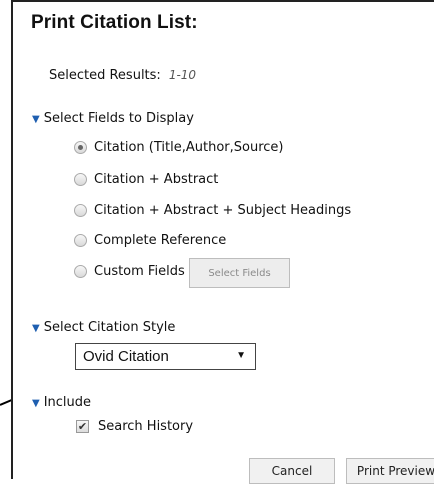 The image size is (434, 484). I want to click on include-section-header: ▼ Include, so click(61, 402).